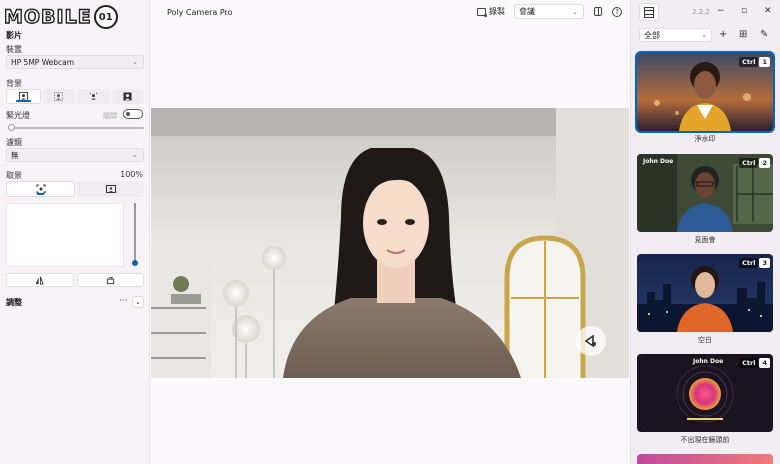  I want to click on panel-icon, so click(649, 12).